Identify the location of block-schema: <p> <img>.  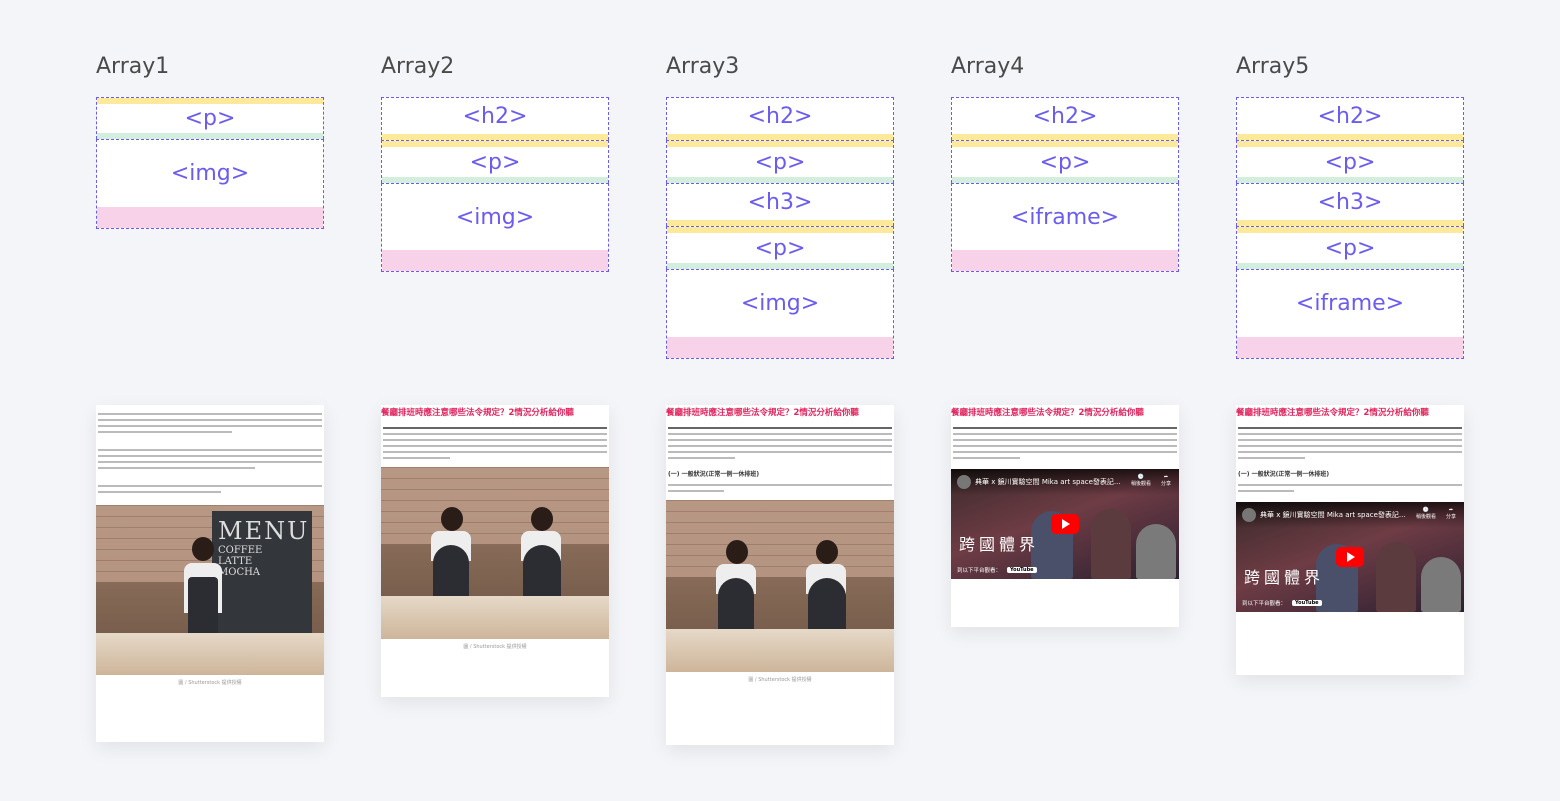
(210, 163).